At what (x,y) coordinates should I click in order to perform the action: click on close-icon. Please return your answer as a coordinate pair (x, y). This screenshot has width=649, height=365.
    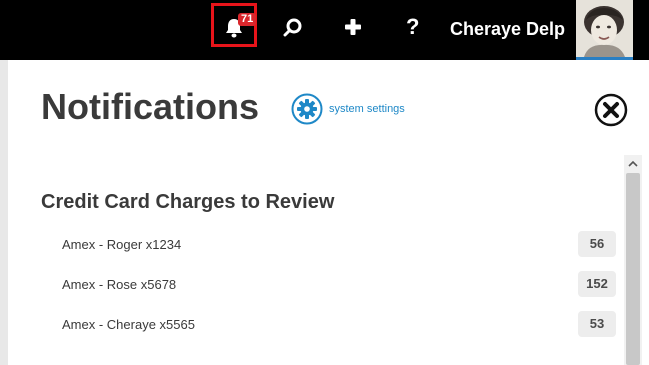
    Looking at the image, I should click on (611, 110).